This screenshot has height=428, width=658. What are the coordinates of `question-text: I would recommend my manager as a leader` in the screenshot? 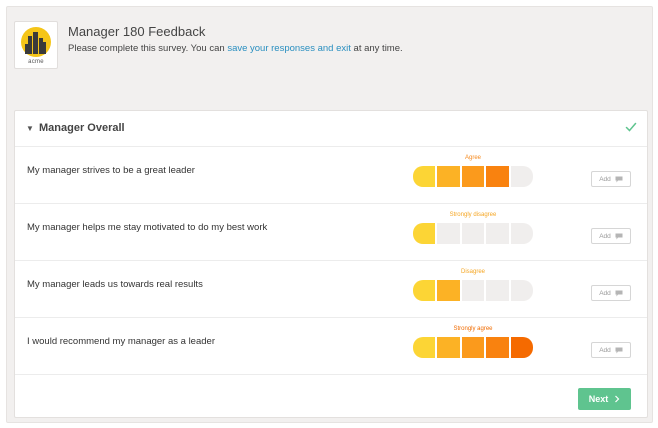 It's located at (121, 341).